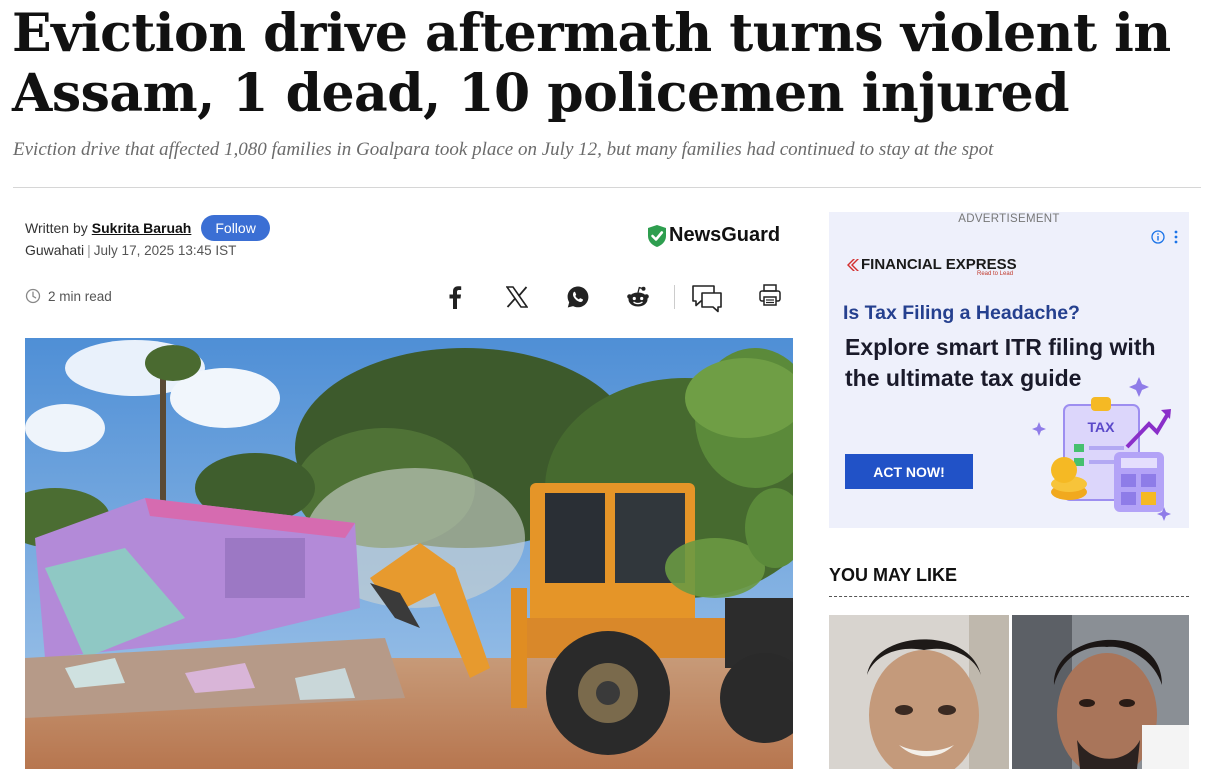 Image resolution: width=1213 pixels, height=769 pixels. I want to click on financial-express-logo-icon, so click(853, 264).